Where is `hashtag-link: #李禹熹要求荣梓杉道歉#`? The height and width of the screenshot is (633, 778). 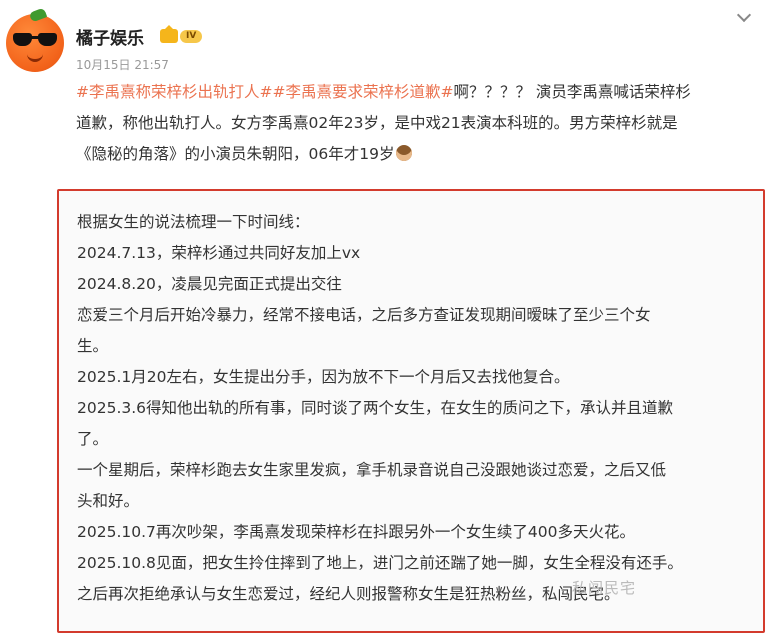 hashtag-link: #李禹熹要求荣梓杉道歉# is located at coordinates (362, 92).